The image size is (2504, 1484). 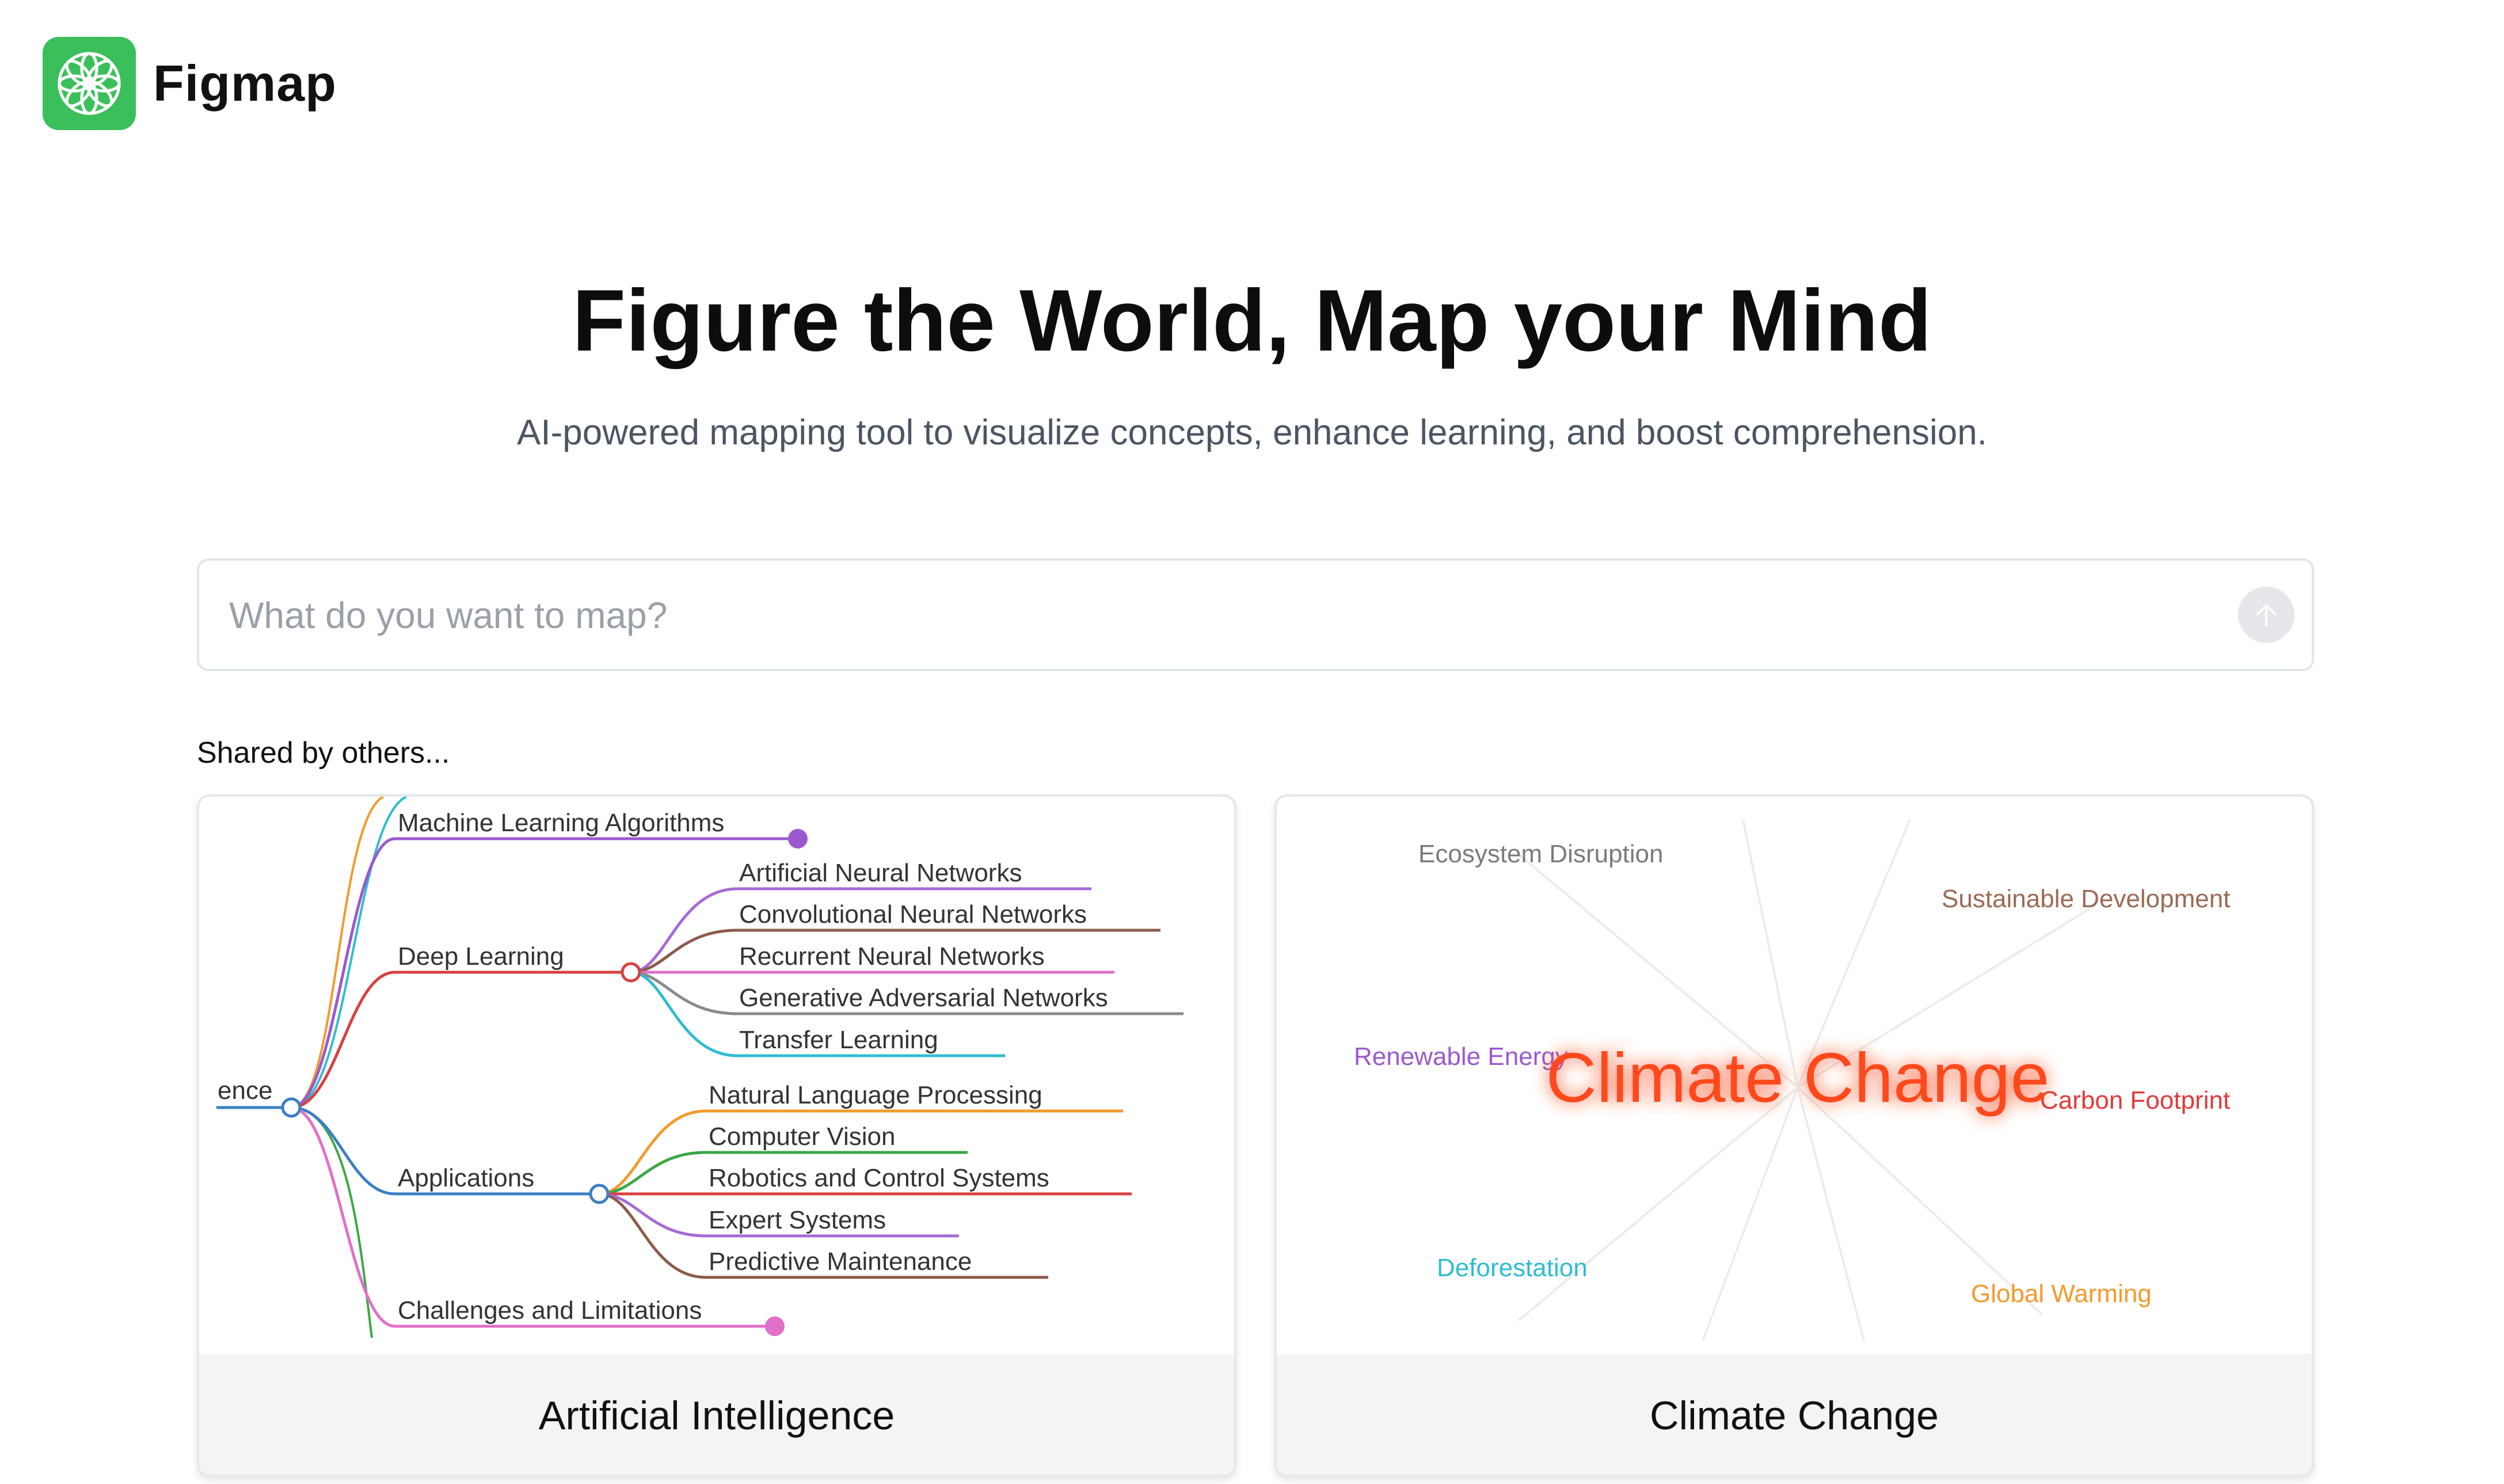 What do you see at coordinates (879, 1178) in the screenshot?
I see `mindmap-child-label: Robotics and Control Systems` at bounding box center [879, 1178].